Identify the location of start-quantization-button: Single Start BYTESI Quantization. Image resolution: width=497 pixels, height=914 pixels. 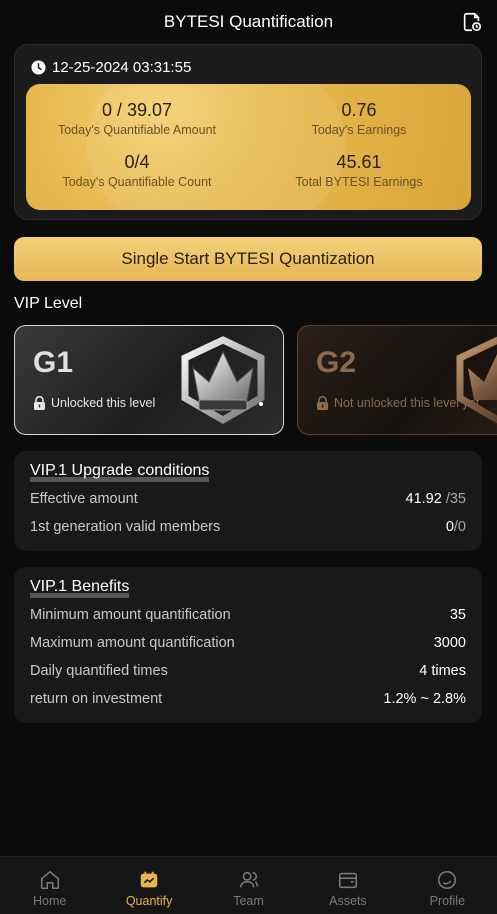
(248, 259).